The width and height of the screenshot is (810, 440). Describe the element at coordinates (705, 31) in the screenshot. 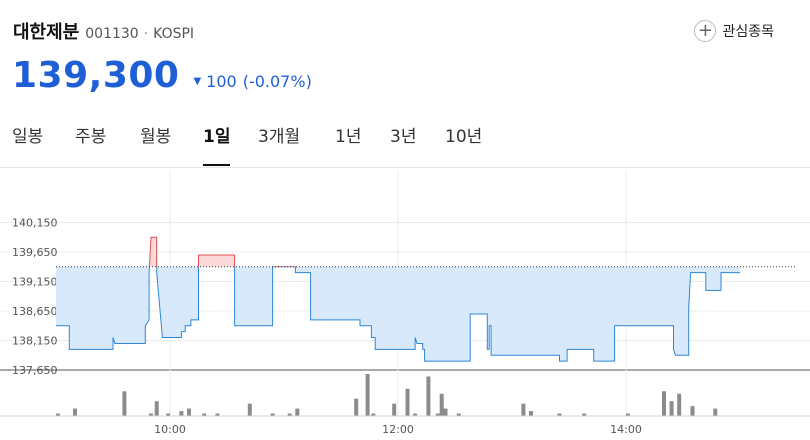

I see `plus-icon: +` at that location.